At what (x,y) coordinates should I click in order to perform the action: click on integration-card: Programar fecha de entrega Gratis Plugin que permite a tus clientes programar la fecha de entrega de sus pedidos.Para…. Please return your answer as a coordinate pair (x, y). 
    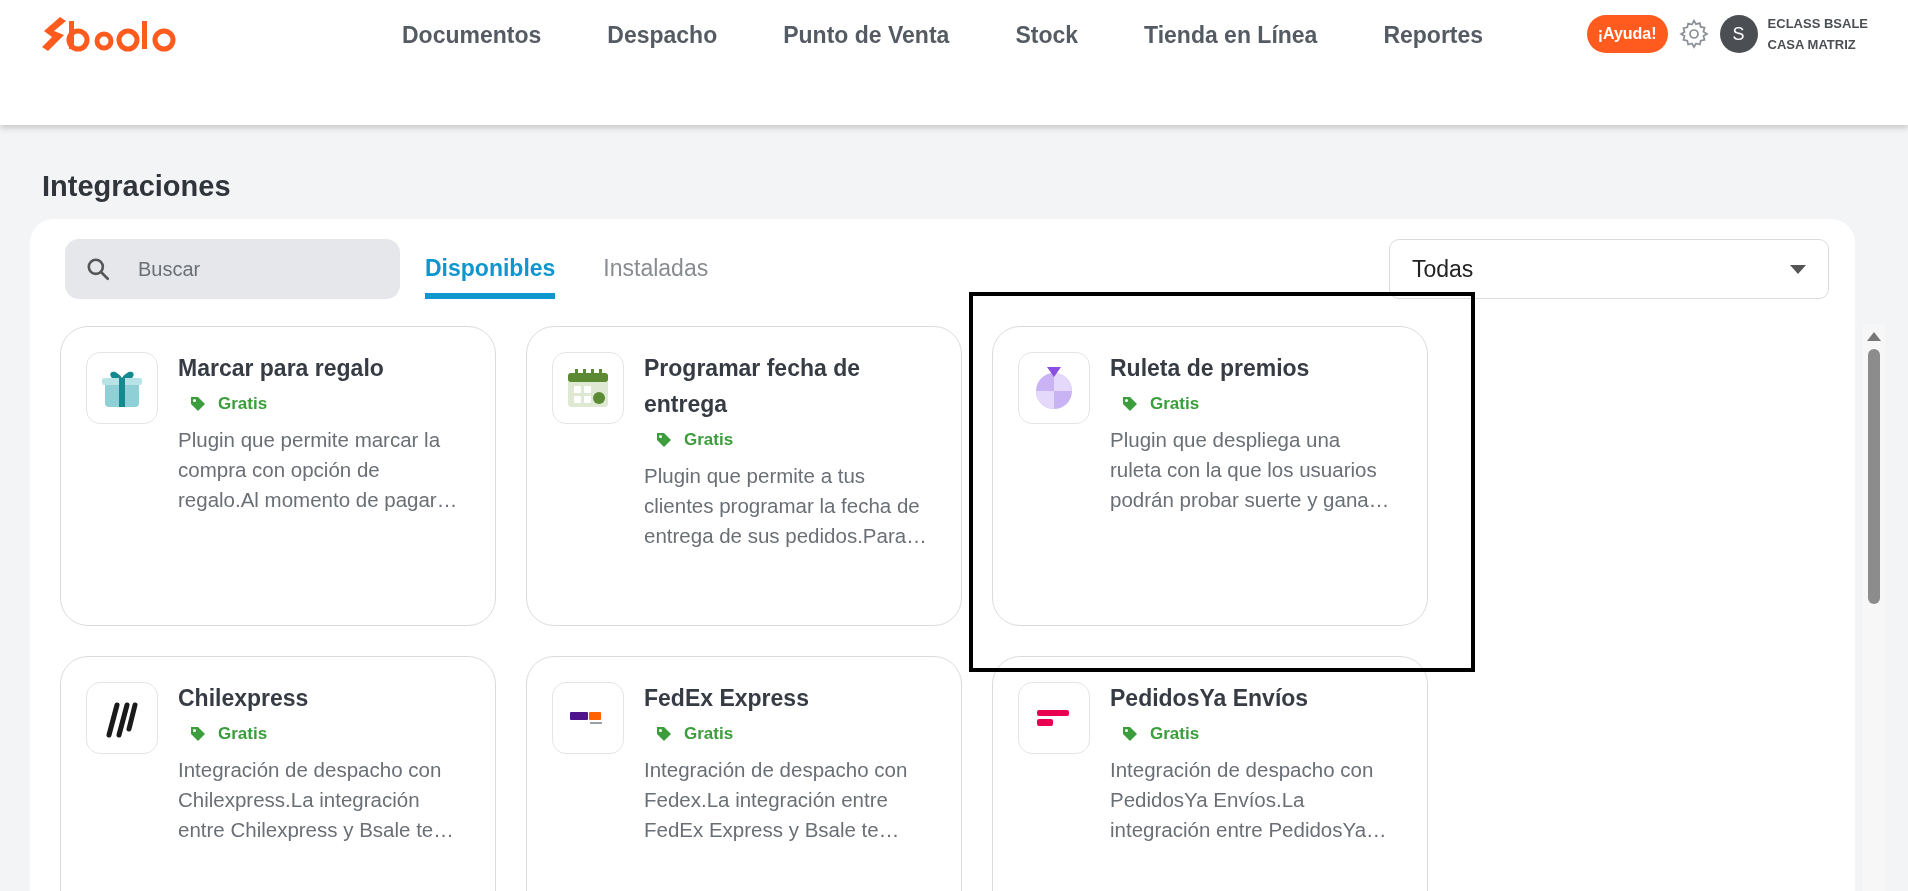
    Looking at the image, I should click on (744, 476).